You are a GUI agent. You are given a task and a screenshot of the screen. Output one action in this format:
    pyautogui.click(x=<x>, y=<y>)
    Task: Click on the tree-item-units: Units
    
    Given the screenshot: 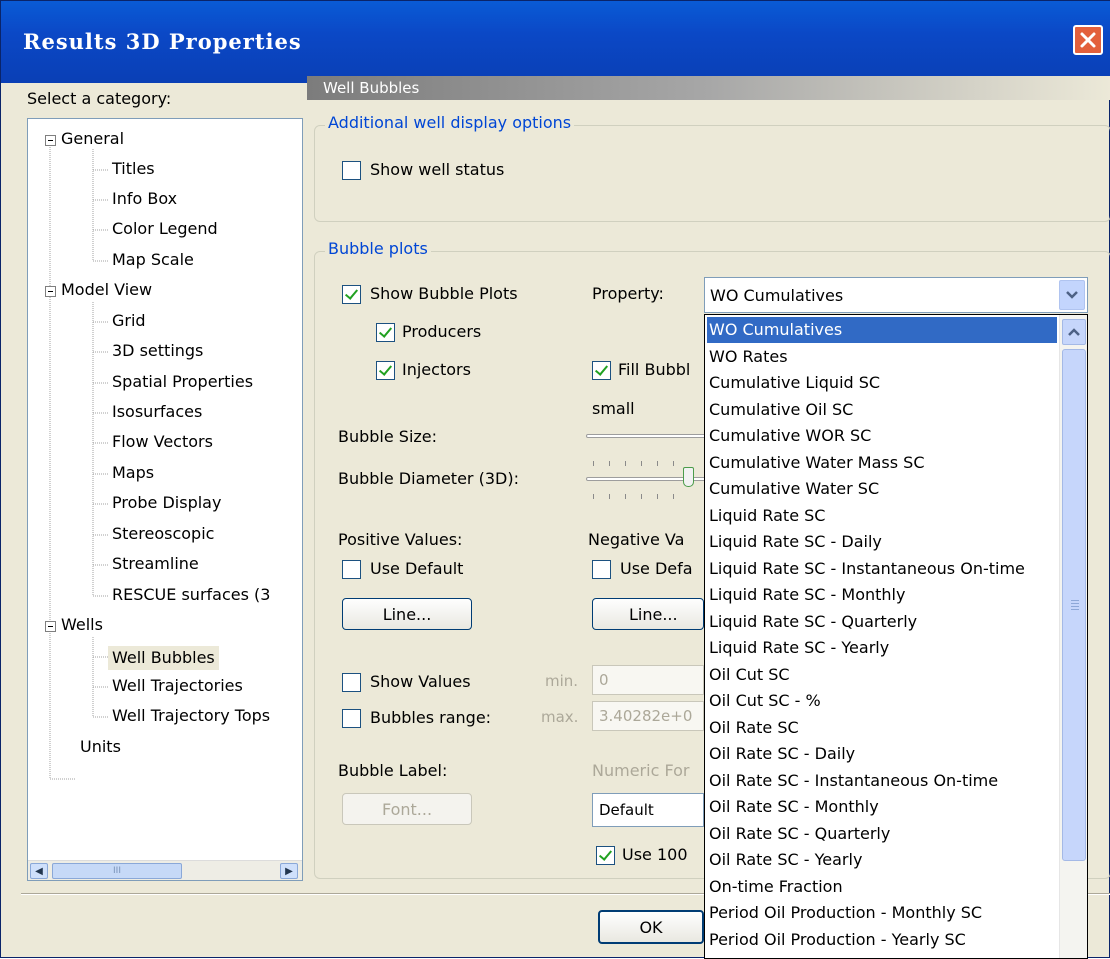 What is the action you would take?
    pyautogui.click(x=100, y=747)
    